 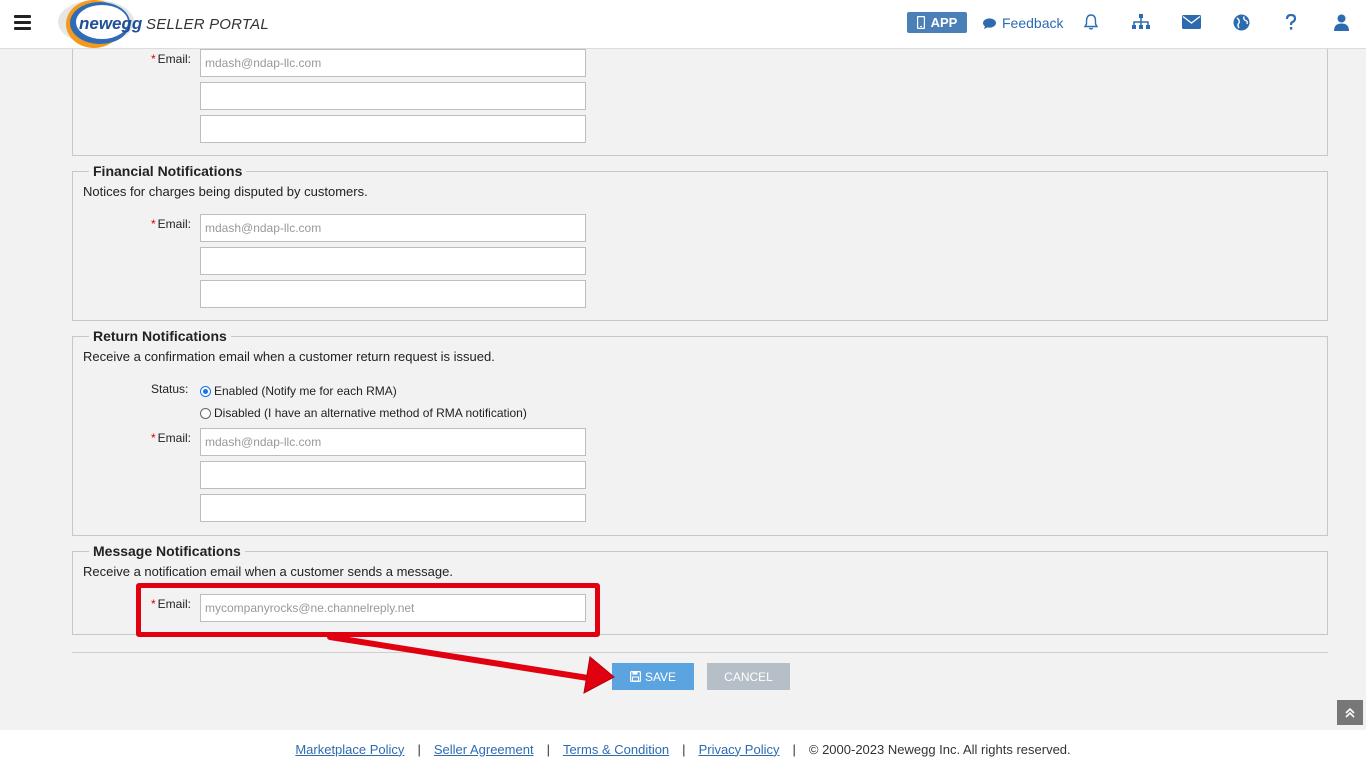 I want to click on sitemap-icon, so click(x=1141, y=22).